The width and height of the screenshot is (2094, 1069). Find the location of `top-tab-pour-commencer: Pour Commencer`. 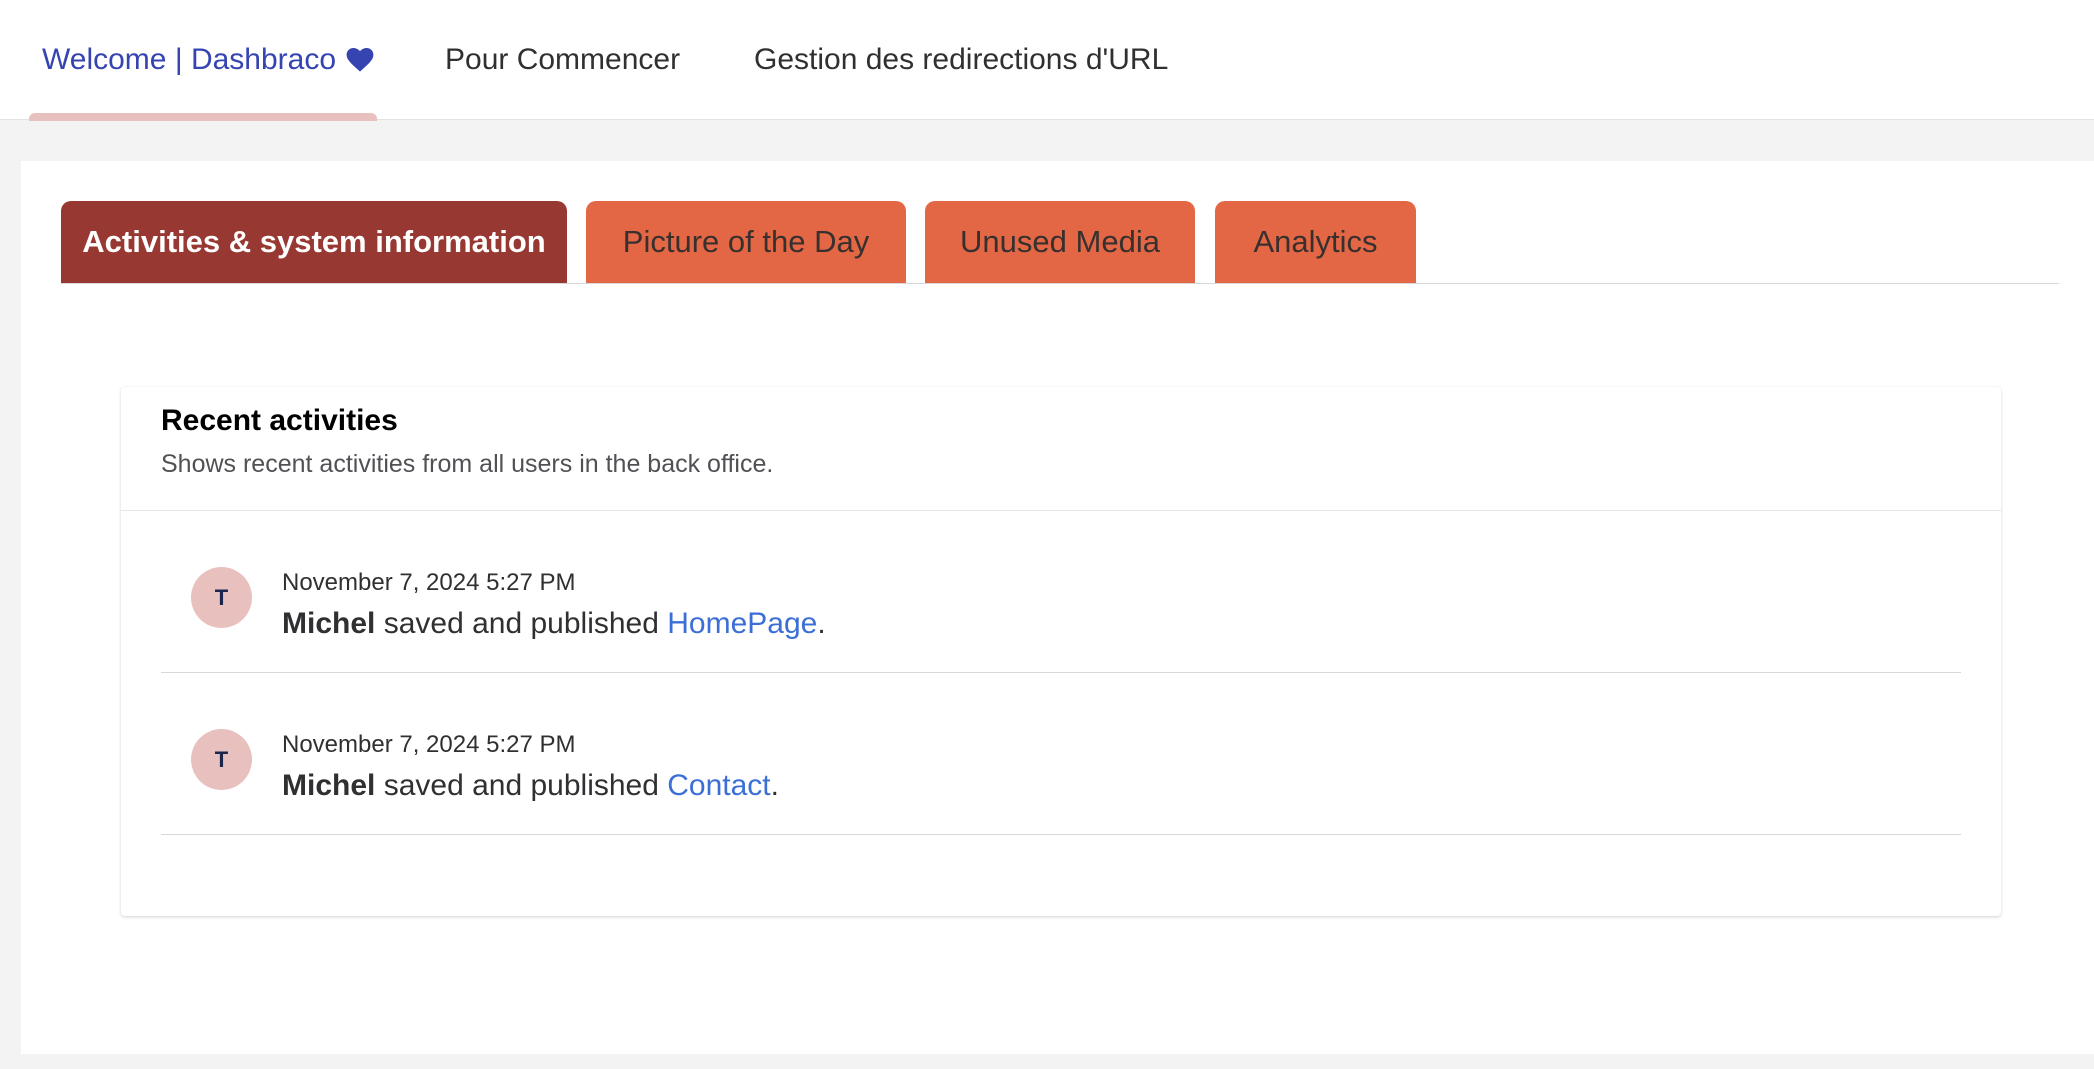

top-tab-pour-commencer: Pour Commencer is located at coordinates (562, 60).